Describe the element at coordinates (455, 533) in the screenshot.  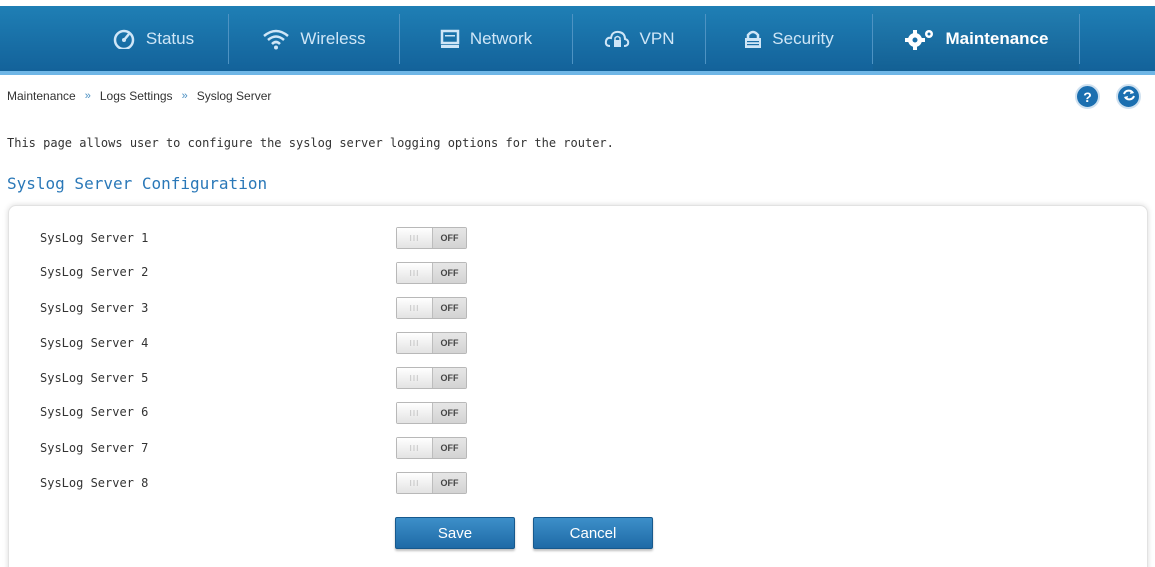
I see `save-button: Save` at that location.